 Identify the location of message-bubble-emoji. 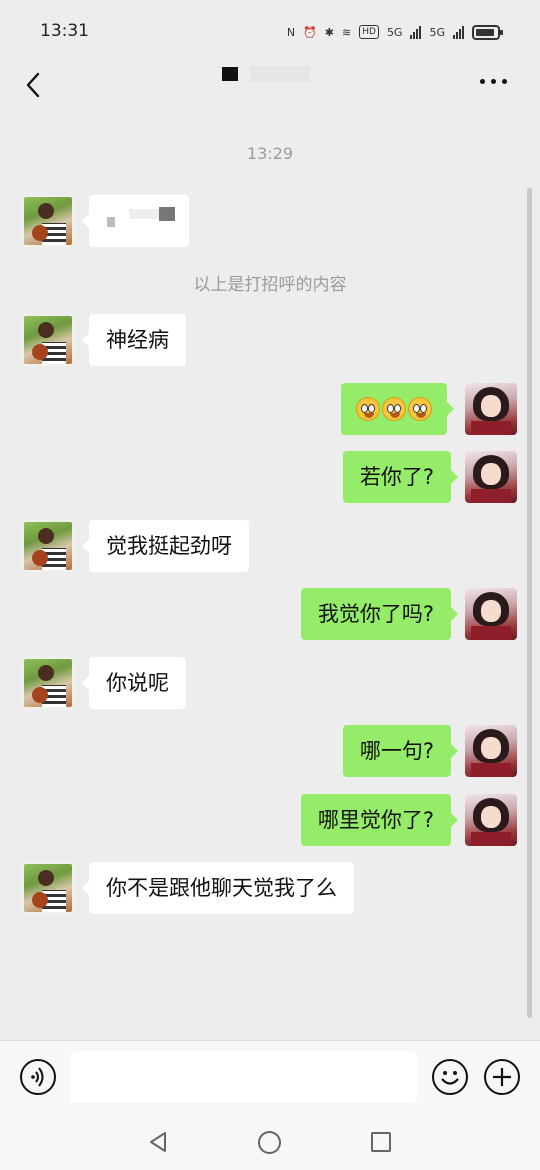
(397, 409).